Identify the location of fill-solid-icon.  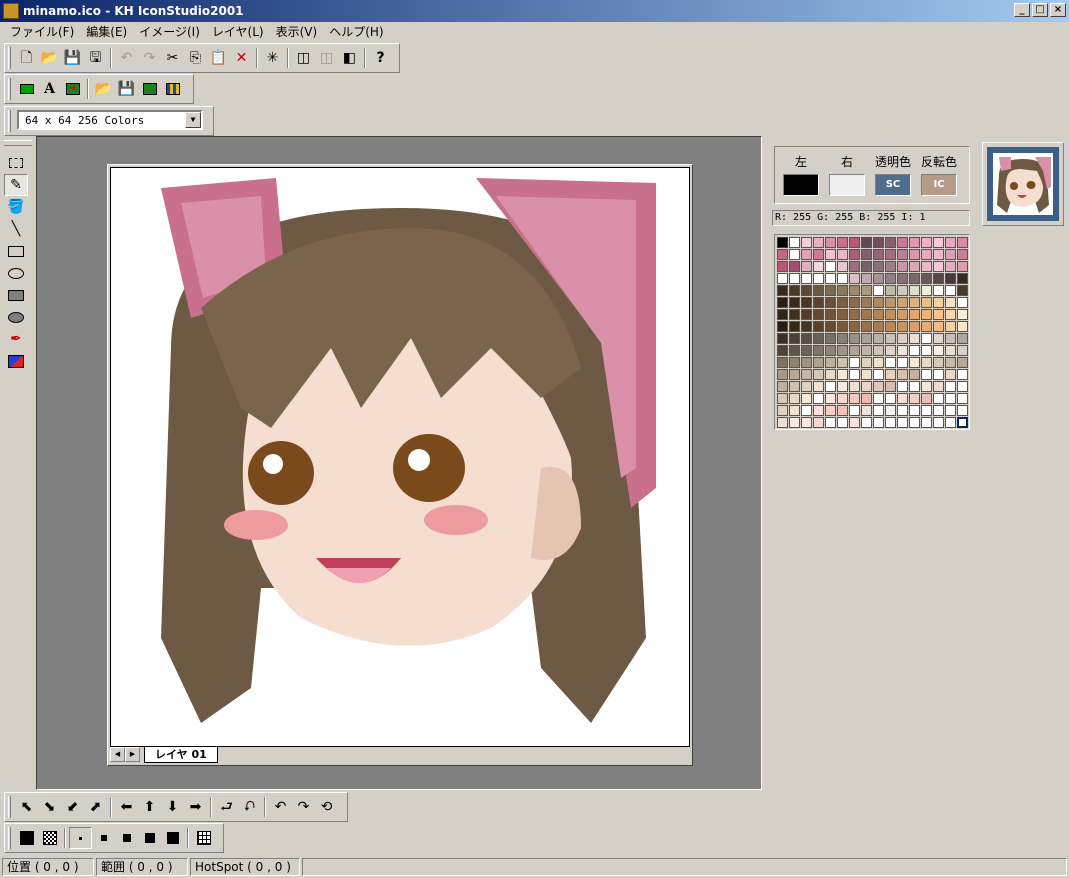
(26, 838).